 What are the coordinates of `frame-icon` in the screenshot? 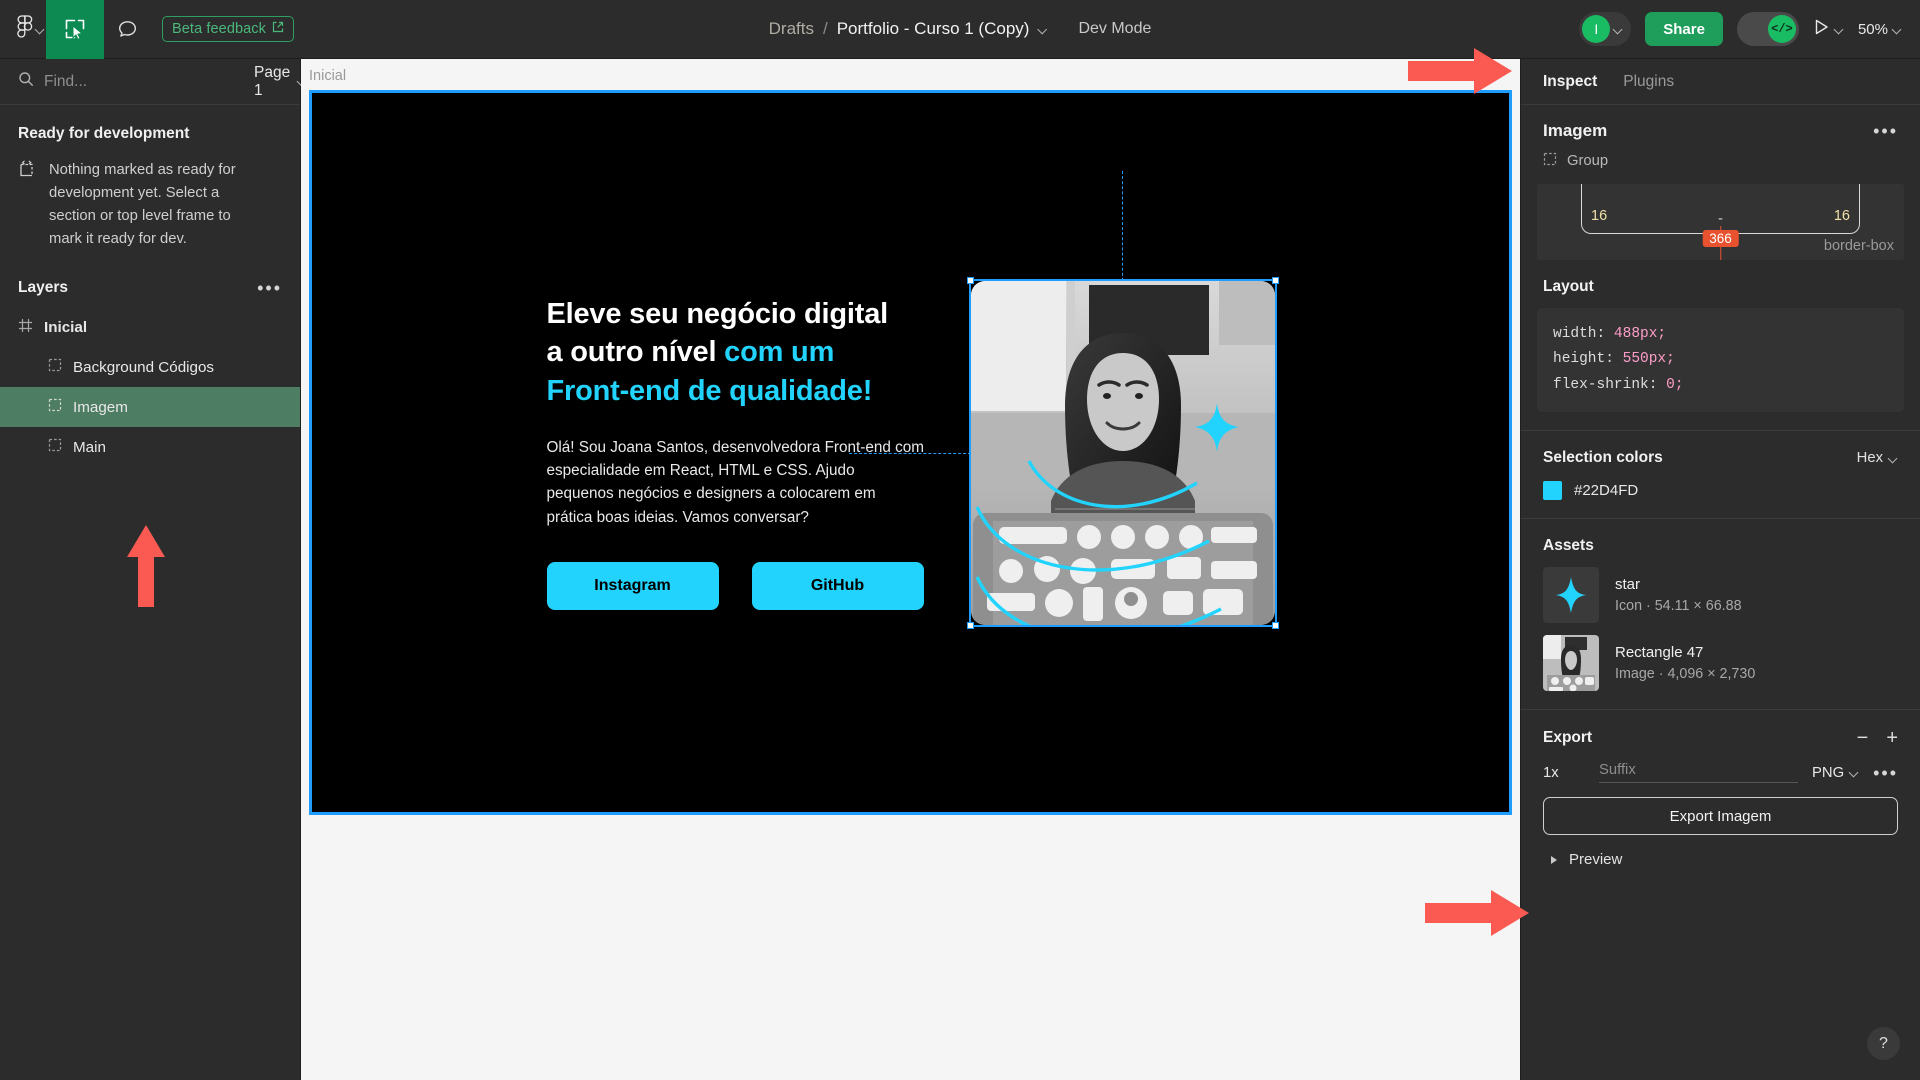 It's located at (25, 327).